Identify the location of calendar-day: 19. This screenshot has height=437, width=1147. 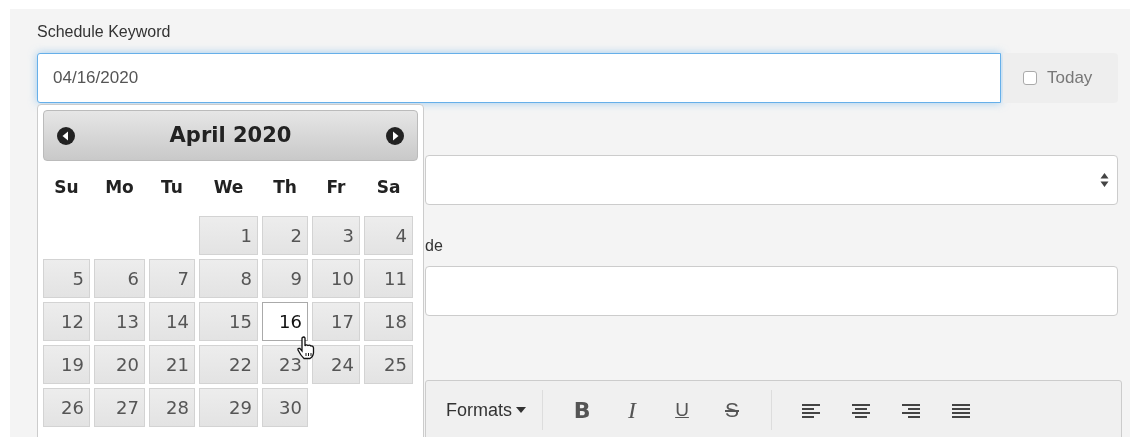
(66, 364).